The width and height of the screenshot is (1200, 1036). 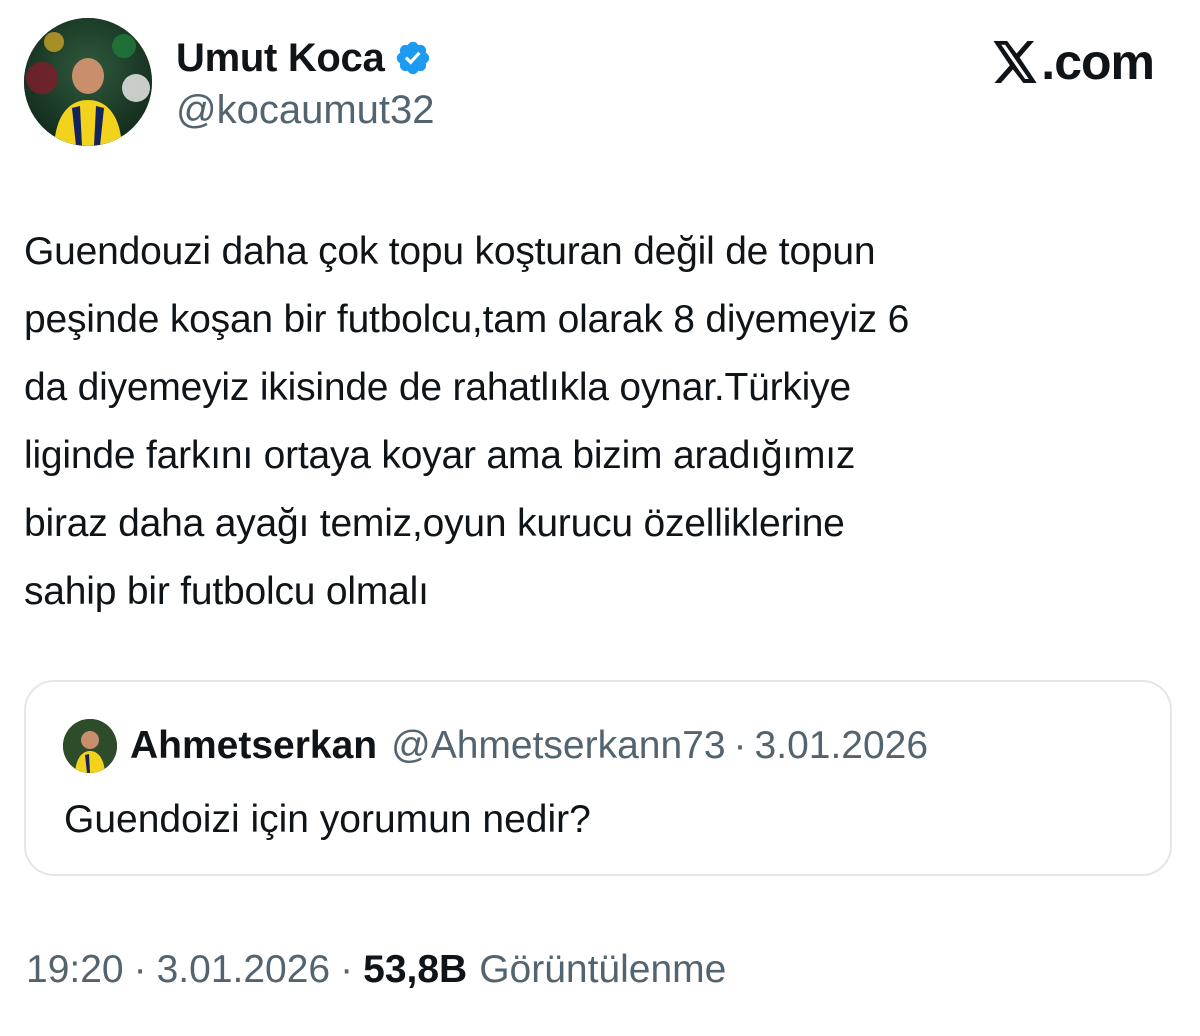 I want to click on quote-text: Guendoizi için yorumun nedir?, so click(x=327, y=819).